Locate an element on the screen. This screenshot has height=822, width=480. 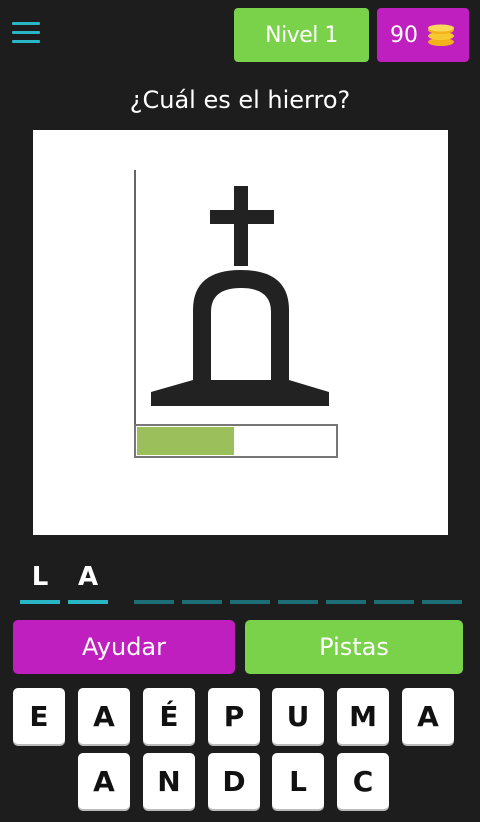
coins-button: 90 is located at coordinates (423, 35).